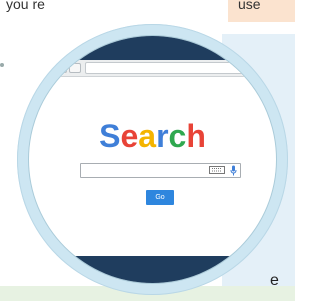  What do you see at coordinates (217, 170) in the screenshot?
I see `keyboard-icon` at bounding box center [217, 170].